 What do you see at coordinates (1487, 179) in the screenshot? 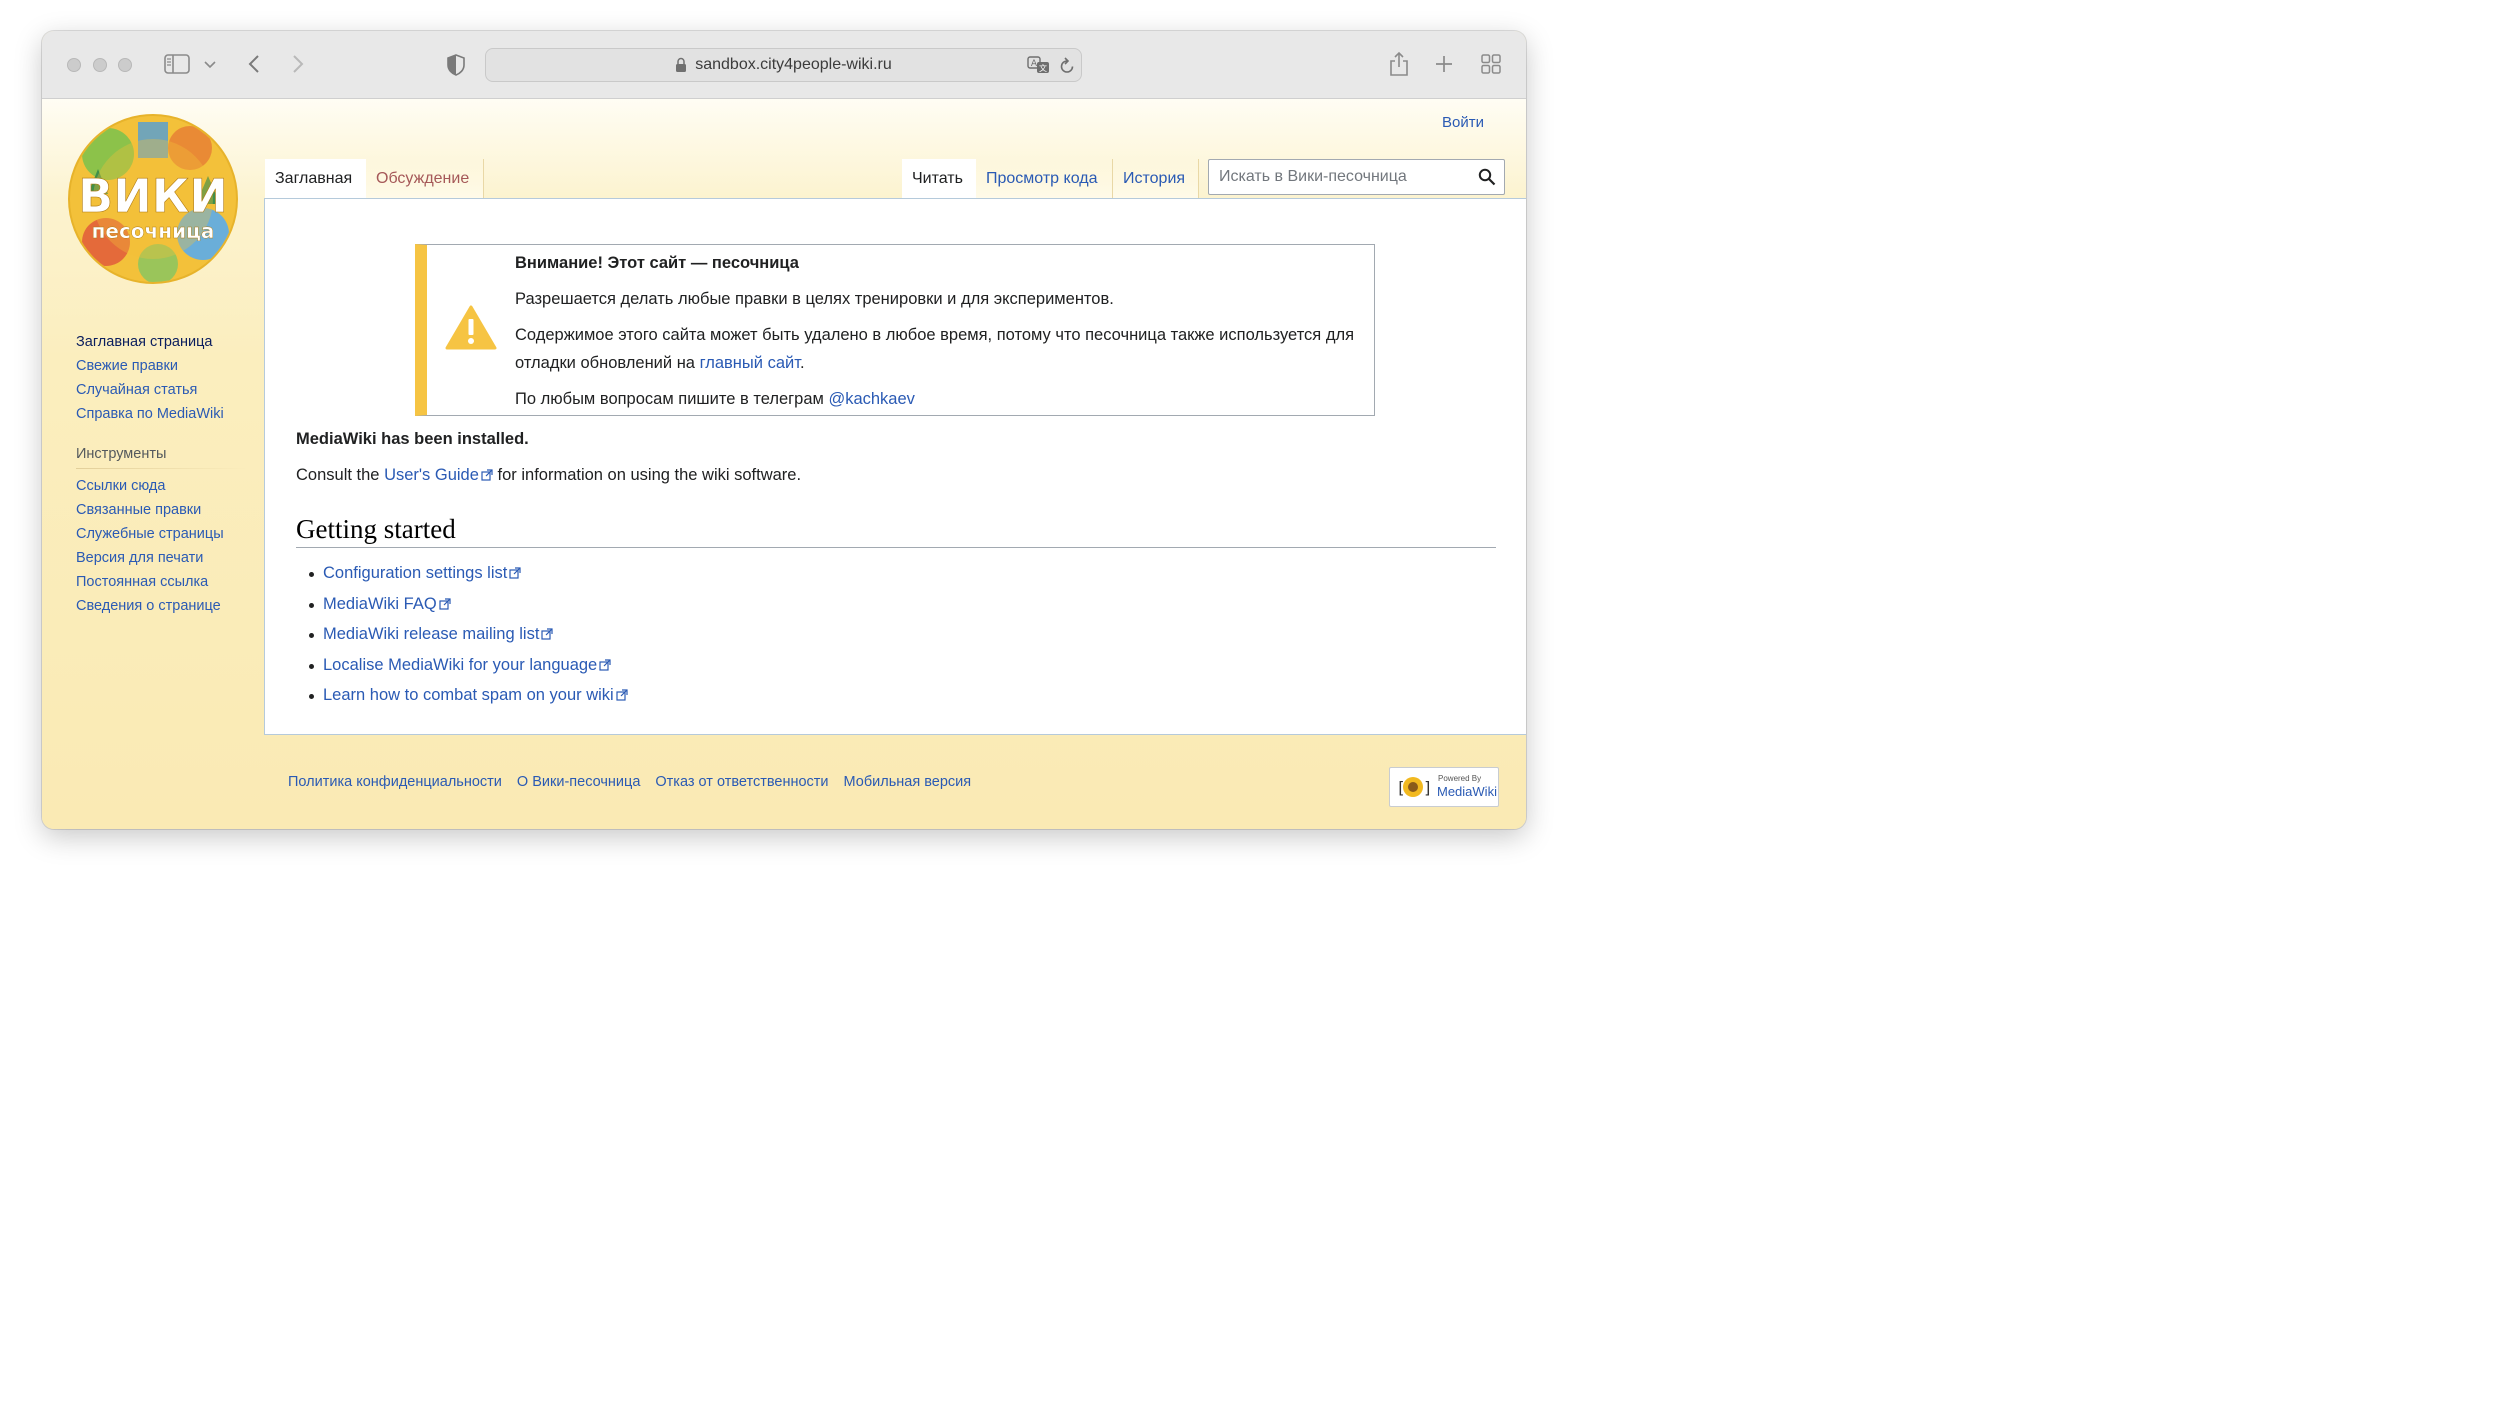
I see `search-icon` at bounding box center [1487, 179].